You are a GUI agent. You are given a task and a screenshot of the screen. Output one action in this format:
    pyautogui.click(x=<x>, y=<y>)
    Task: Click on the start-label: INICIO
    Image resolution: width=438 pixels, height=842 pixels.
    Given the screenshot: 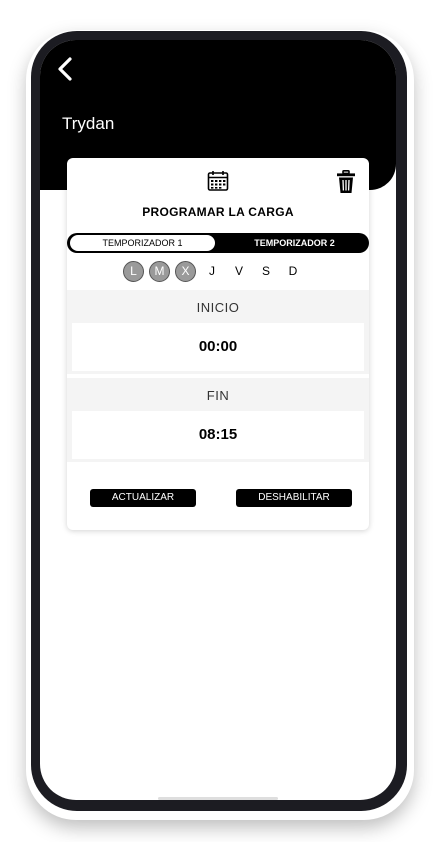 What is the action you would take?
    pyautogui.click(x=218, y=307)
    